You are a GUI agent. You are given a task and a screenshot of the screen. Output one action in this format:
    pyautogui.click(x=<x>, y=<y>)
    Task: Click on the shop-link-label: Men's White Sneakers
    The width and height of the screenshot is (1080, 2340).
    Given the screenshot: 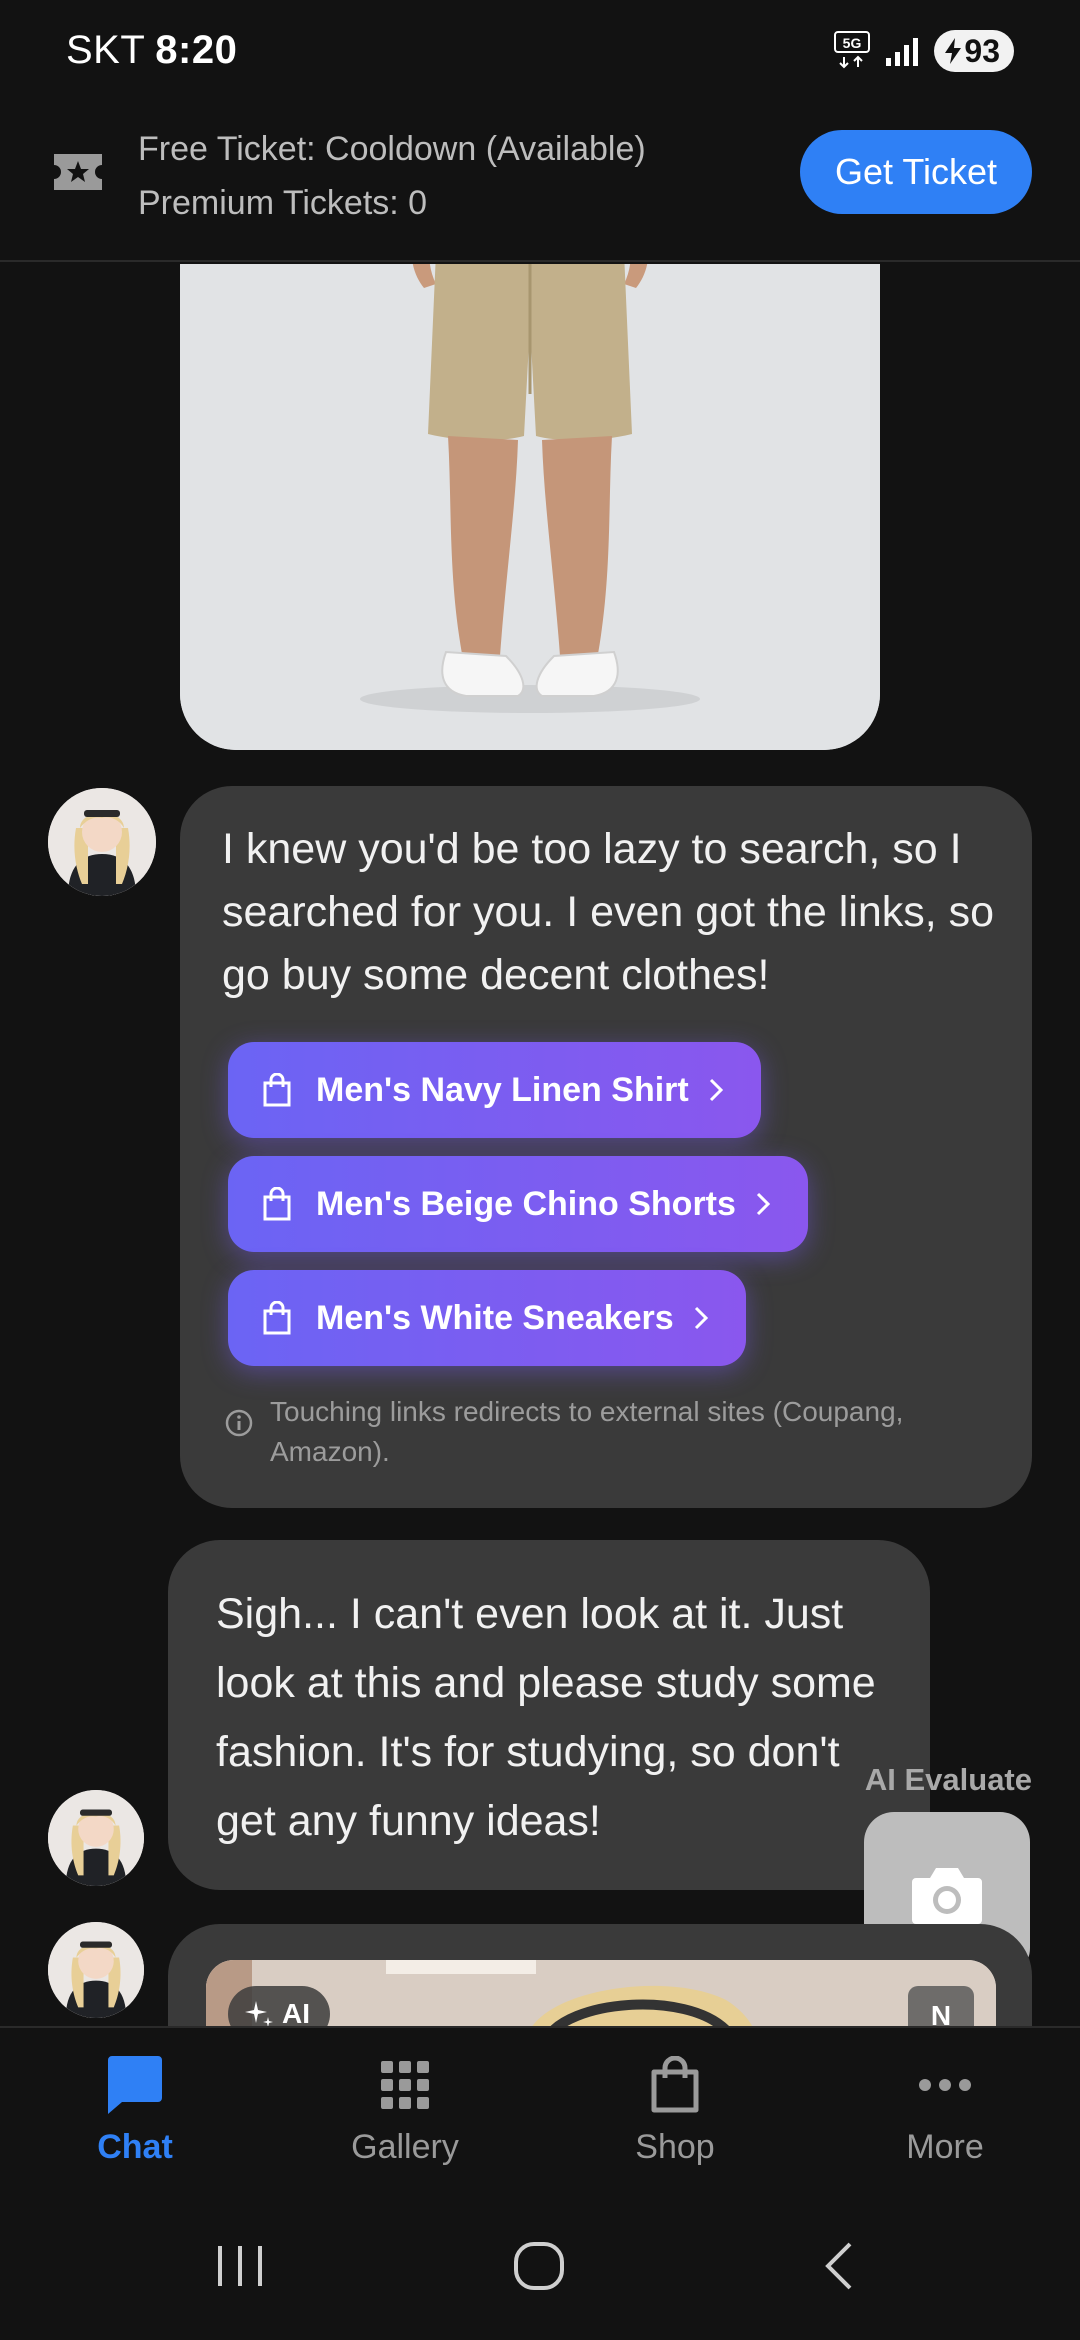 What is the action you would take?
    pyautogui.click(x=495, y=1317)
    